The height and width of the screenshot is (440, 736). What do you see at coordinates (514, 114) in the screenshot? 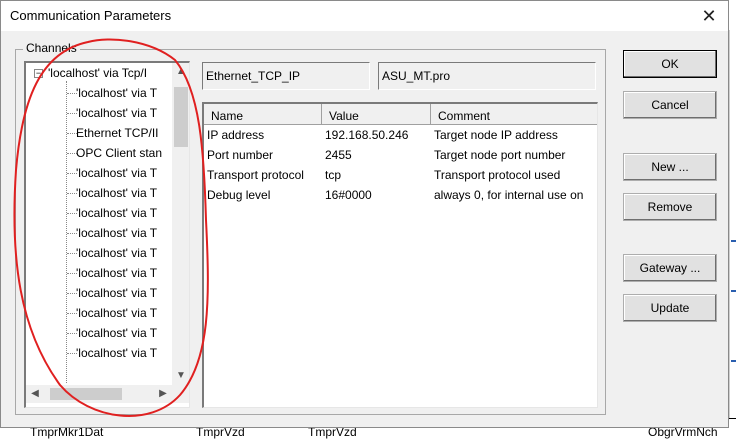
I see `column-header-comment: Comment` at bounding box center [514, 114].